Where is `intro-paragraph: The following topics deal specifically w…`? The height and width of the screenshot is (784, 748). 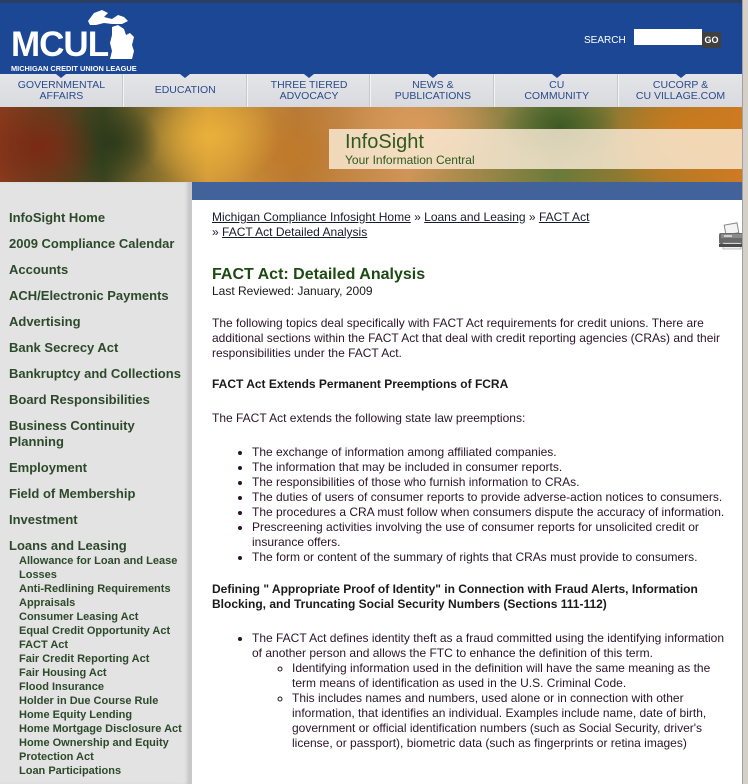 intro-paragraph: The following topics deal specifically w… is located at coordinates (466, 338).